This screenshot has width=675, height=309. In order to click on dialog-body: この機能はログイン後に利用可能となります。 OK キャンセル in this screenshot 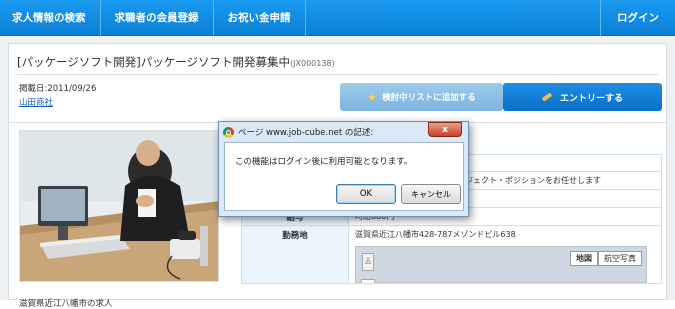, I will do `click(344, 176)`.